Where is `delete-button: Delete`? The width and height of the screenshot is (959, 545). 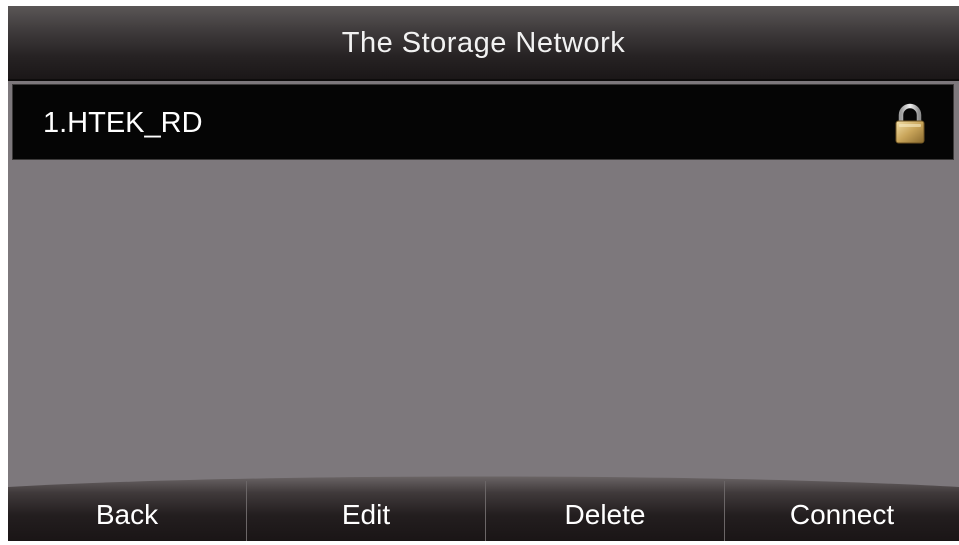 delete-button: Delete is located at coordinates (605, 507).